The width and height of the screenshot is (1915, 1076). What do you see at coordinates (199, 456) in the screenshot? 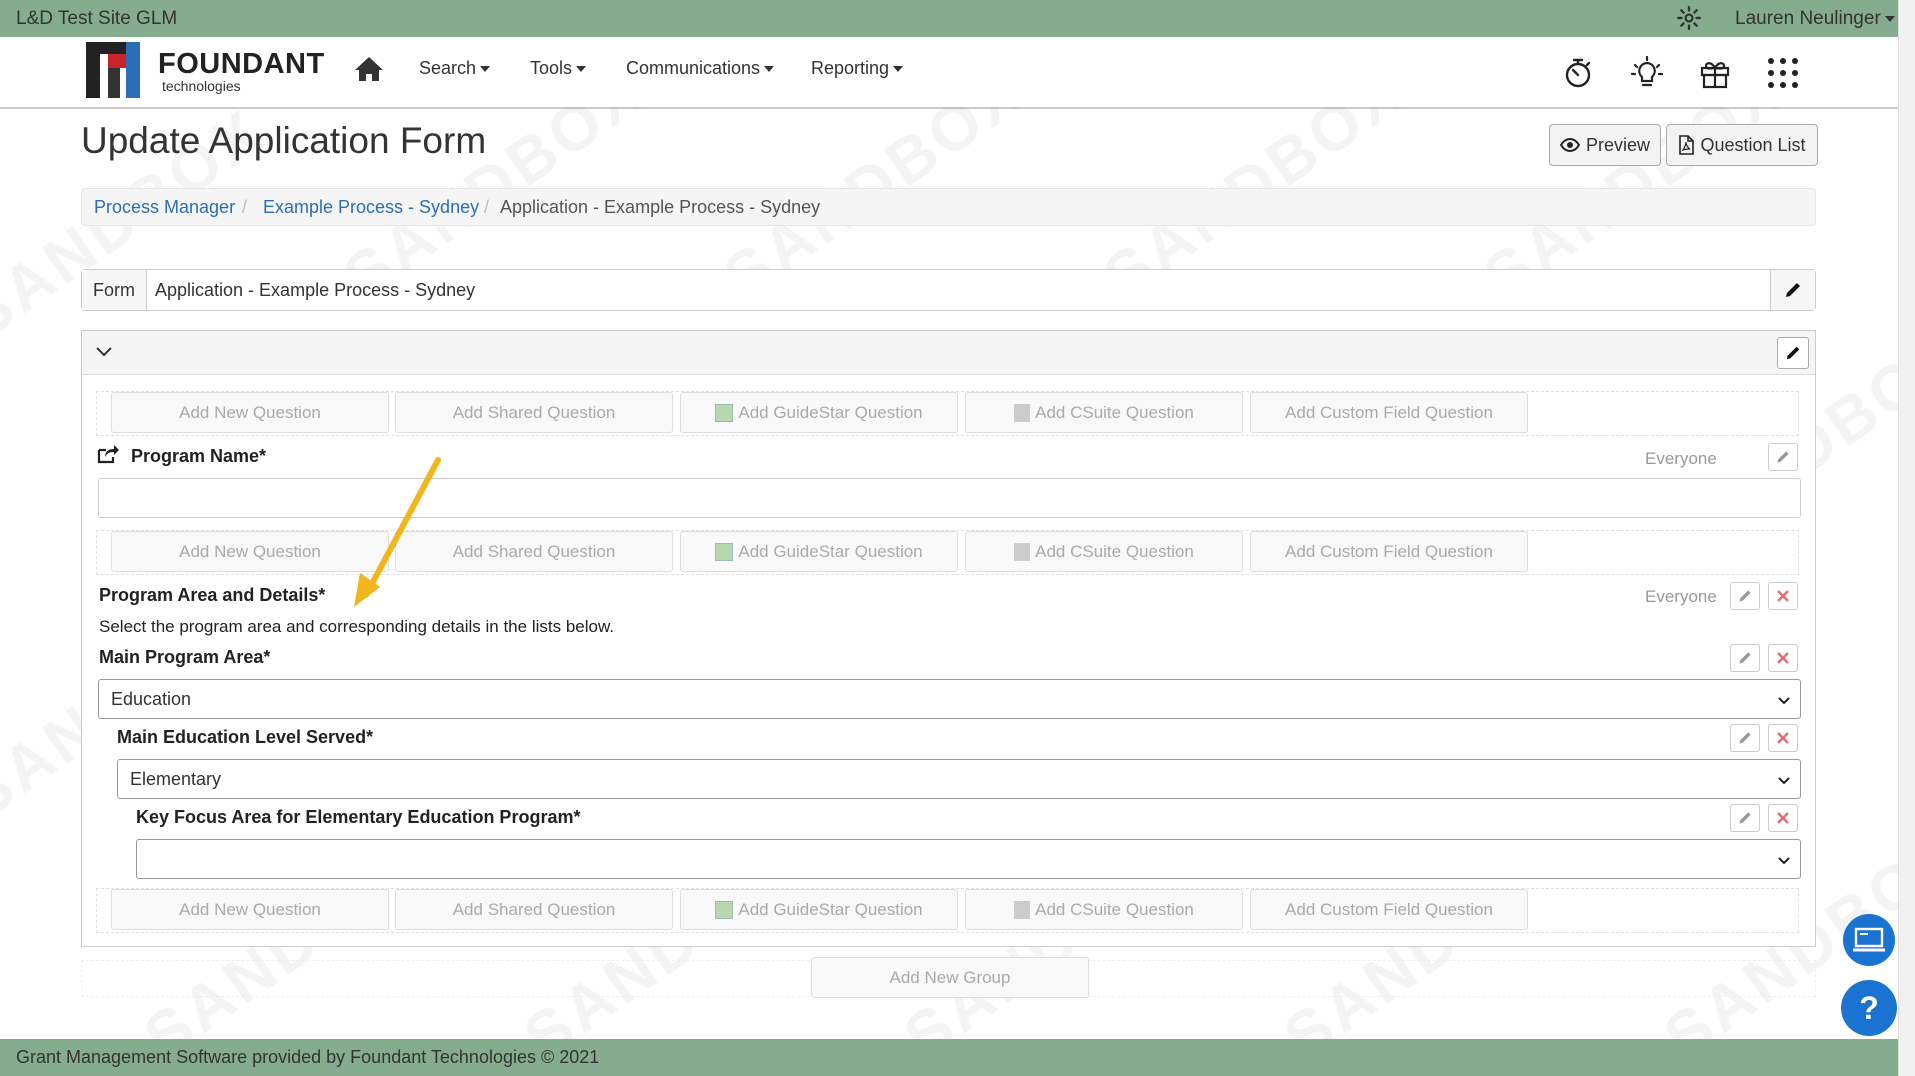
I see `program-name-label: Program Name*` at bounding box center [199, 456].